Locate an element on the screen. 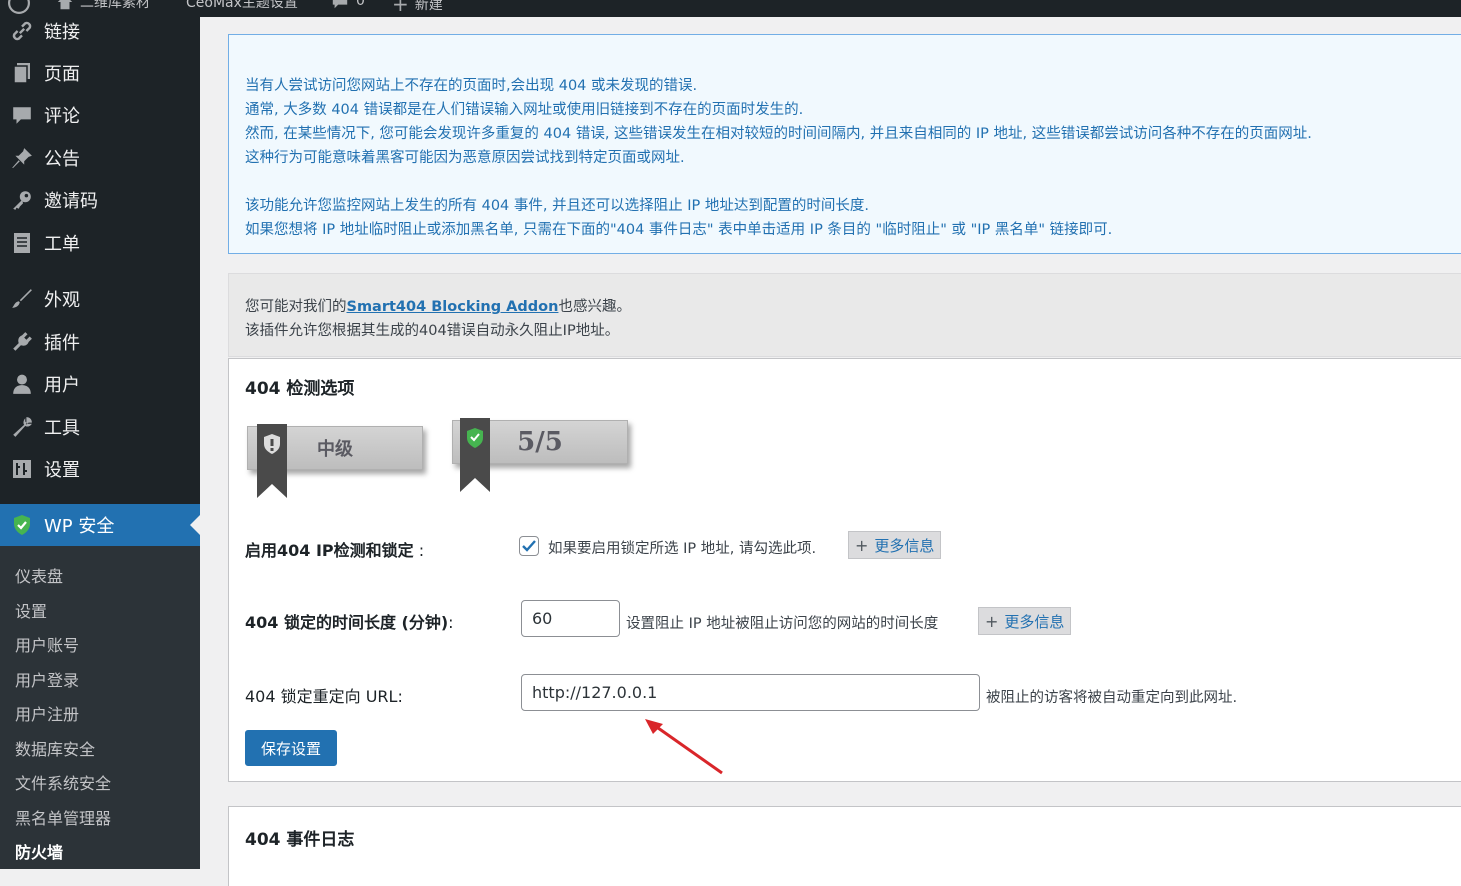  lockout-duration-input: 60 is located at coordinates (570, 618).